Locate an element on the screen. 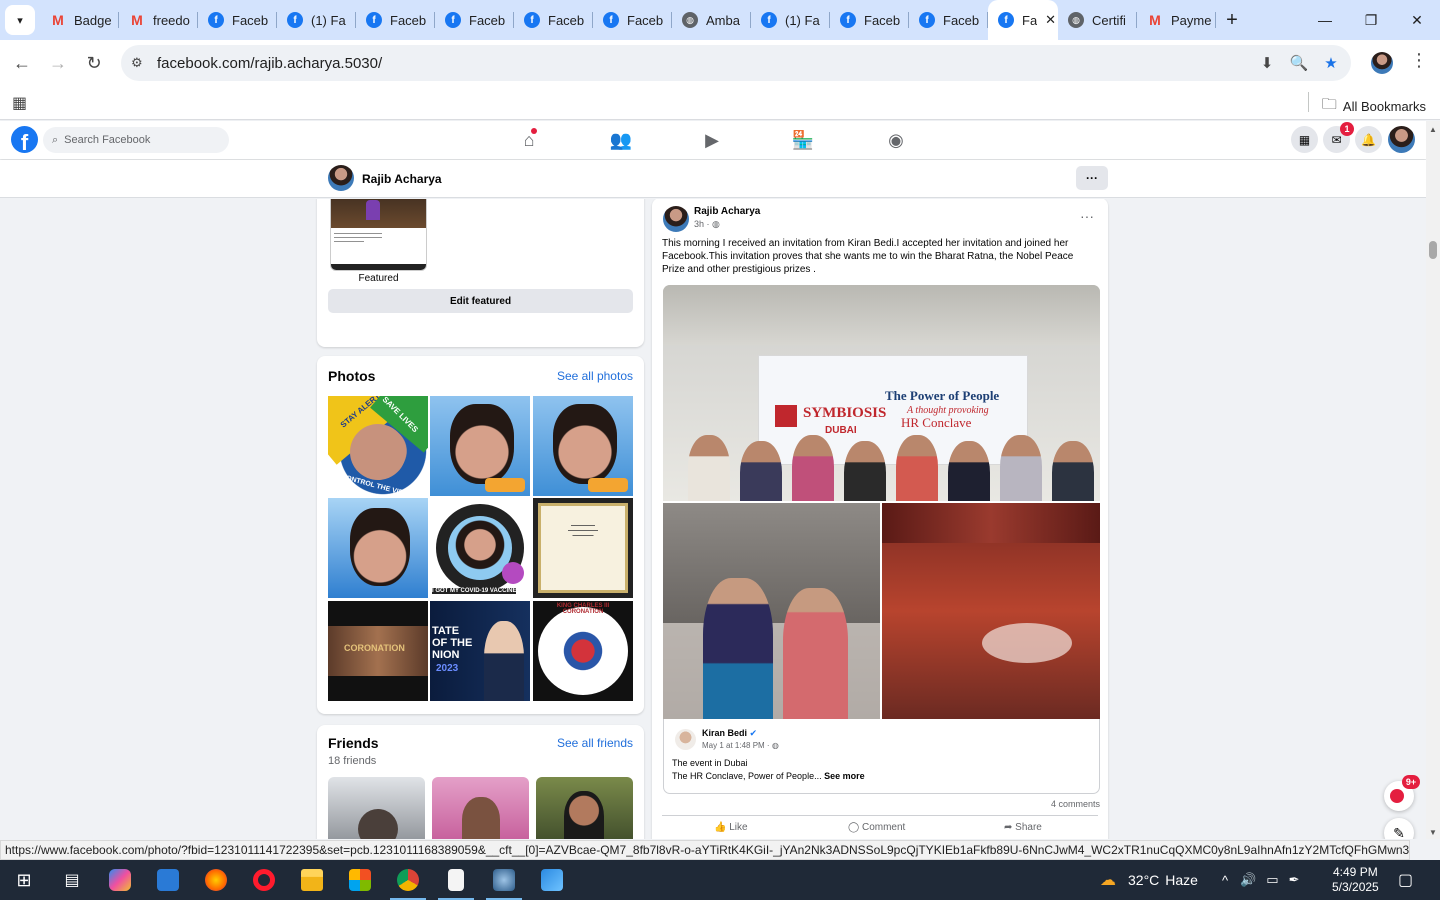 This screenshot has width=1440, height=900. notification-center-icon: ▢ is located at coordinates (1405, 880).